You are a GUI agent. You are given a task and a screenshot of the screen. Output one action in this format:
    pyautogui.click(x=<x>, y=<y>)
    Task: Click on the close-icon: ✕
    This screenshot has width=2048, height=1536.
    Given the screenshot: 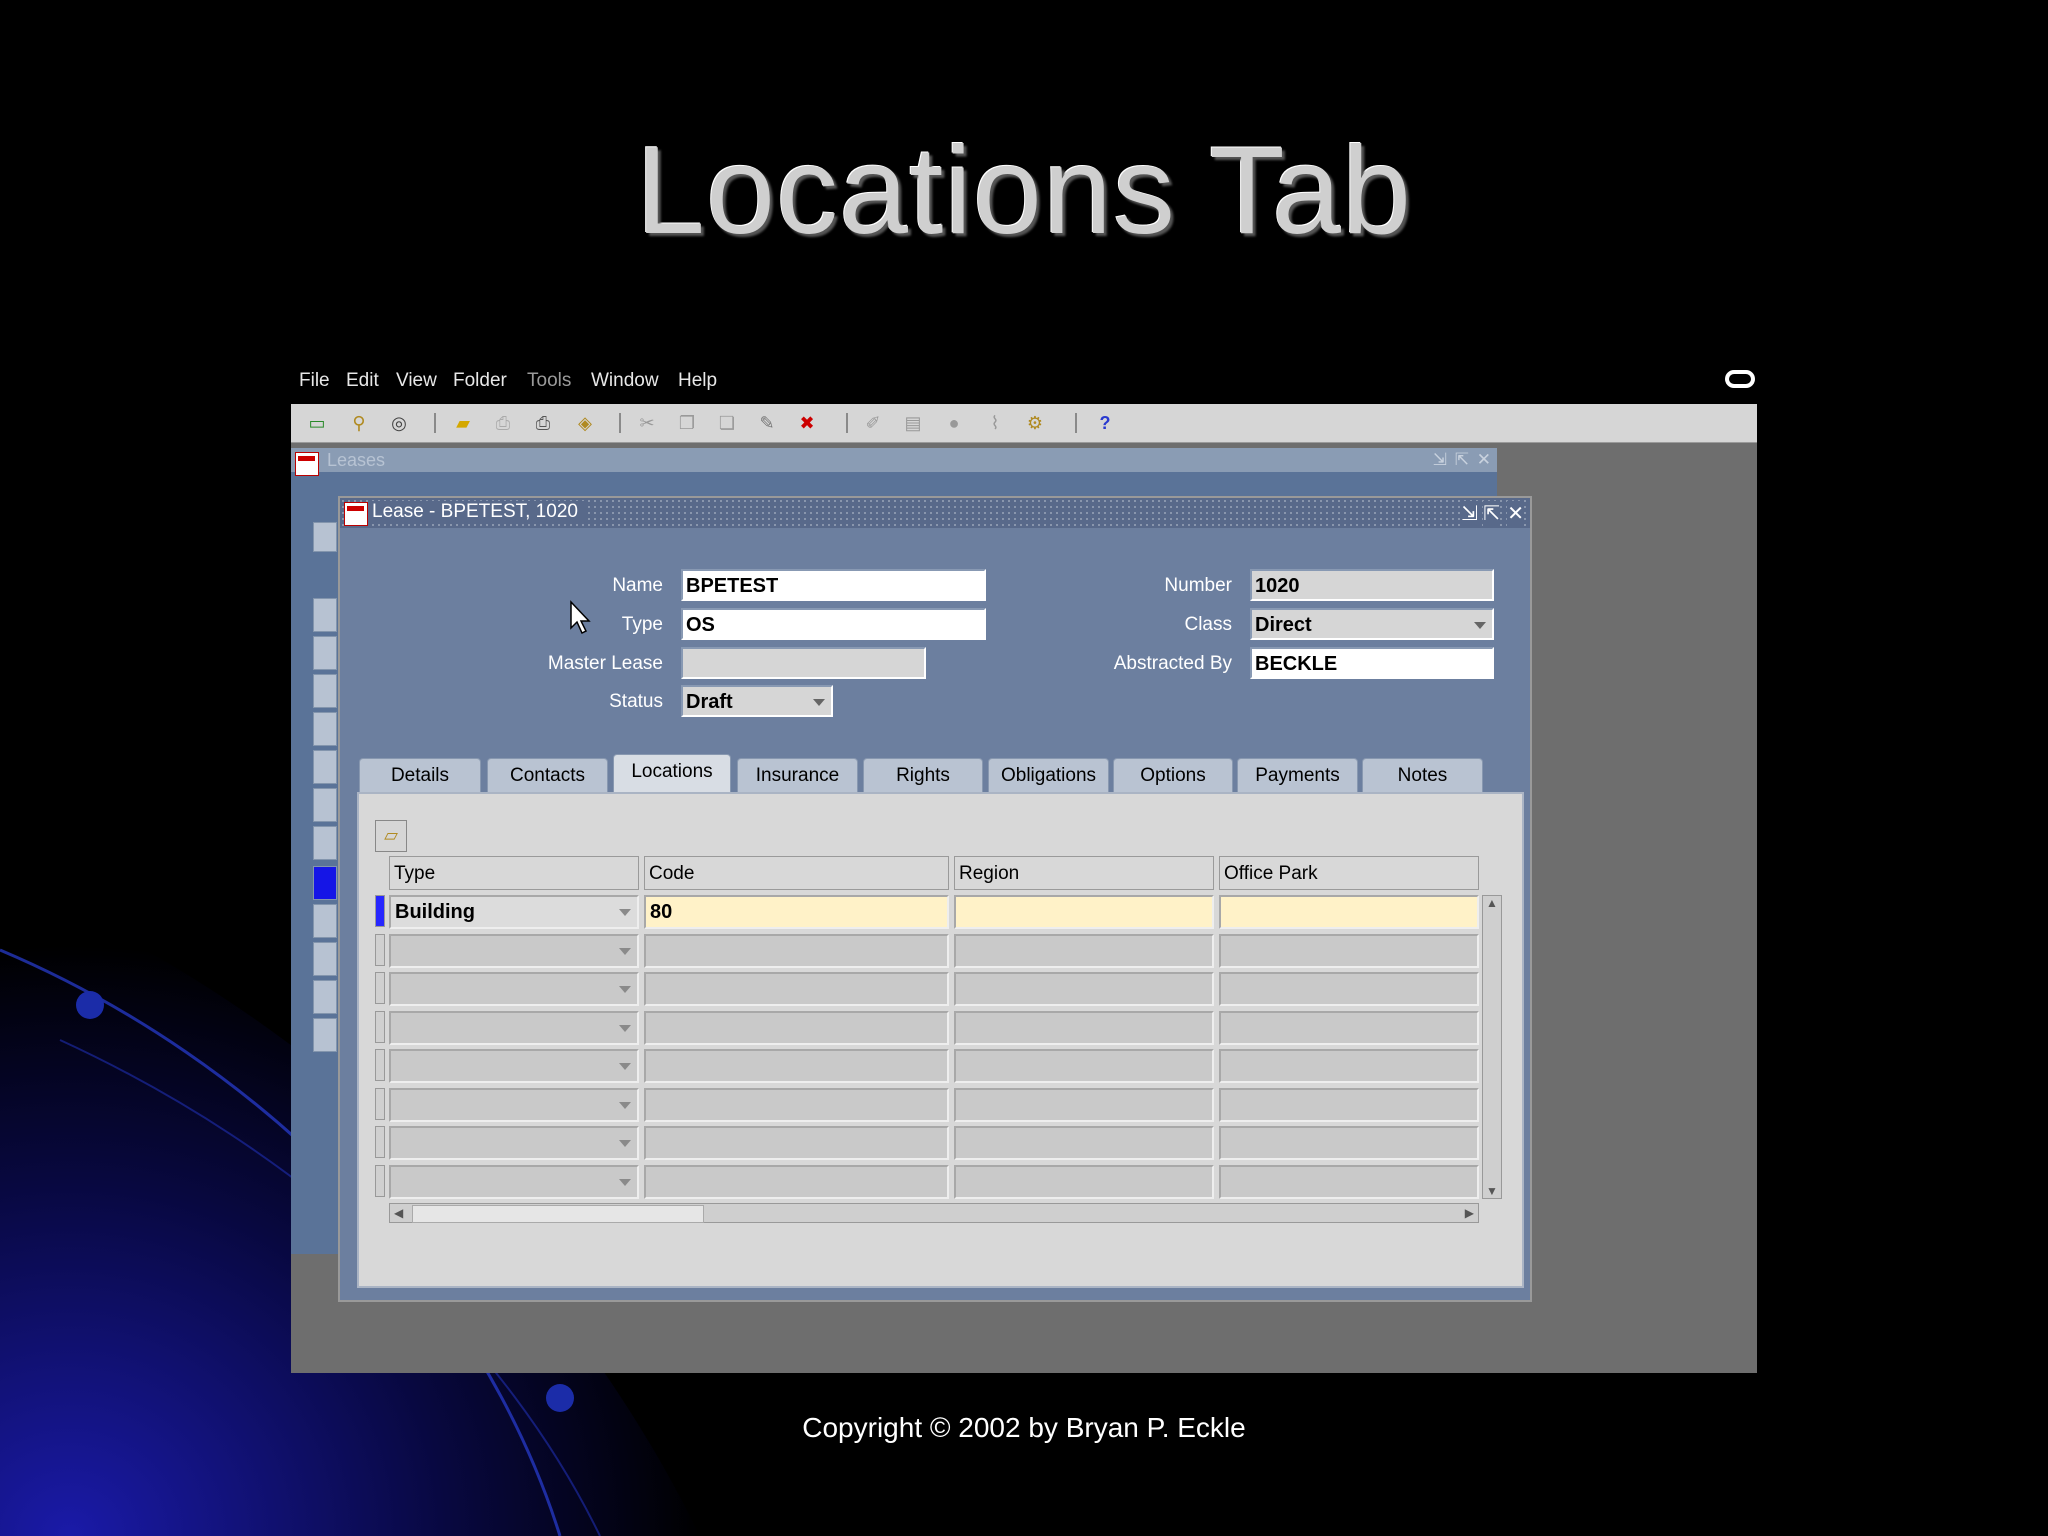 What is the action you would take?
    pyautogui.click(x=1515, y=513)
    